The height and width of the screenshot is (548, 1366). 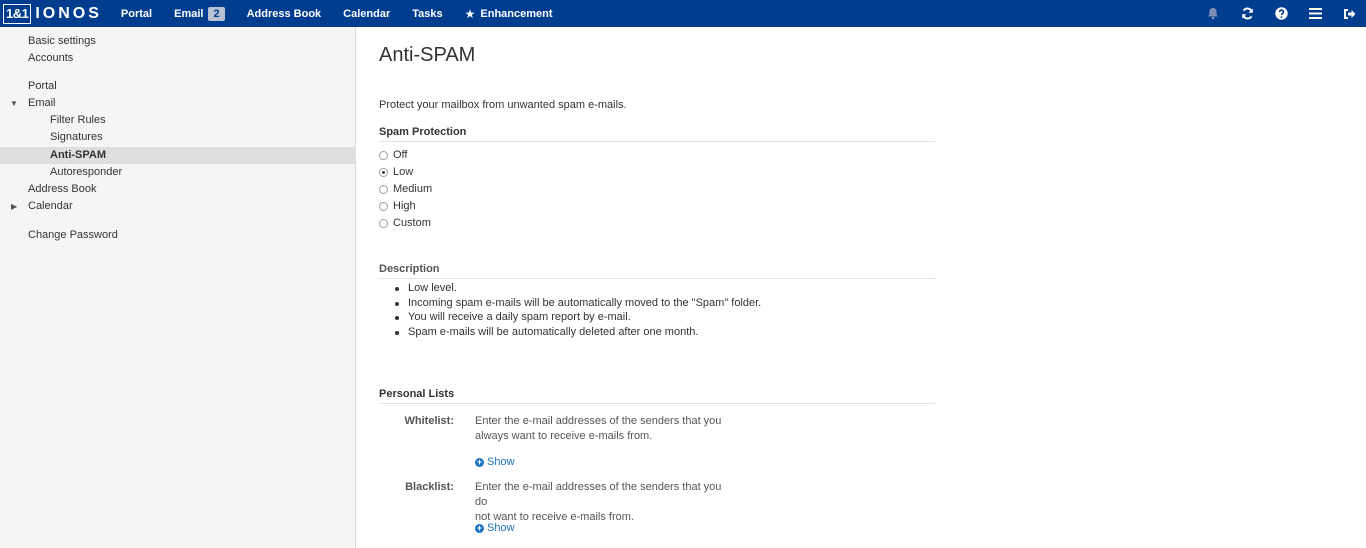 What do you see at coordinates (564, 436) in the screenshot?
I see `whitelist-text-line: always want to receive e-mails from.` at bounding box center [564, 436].